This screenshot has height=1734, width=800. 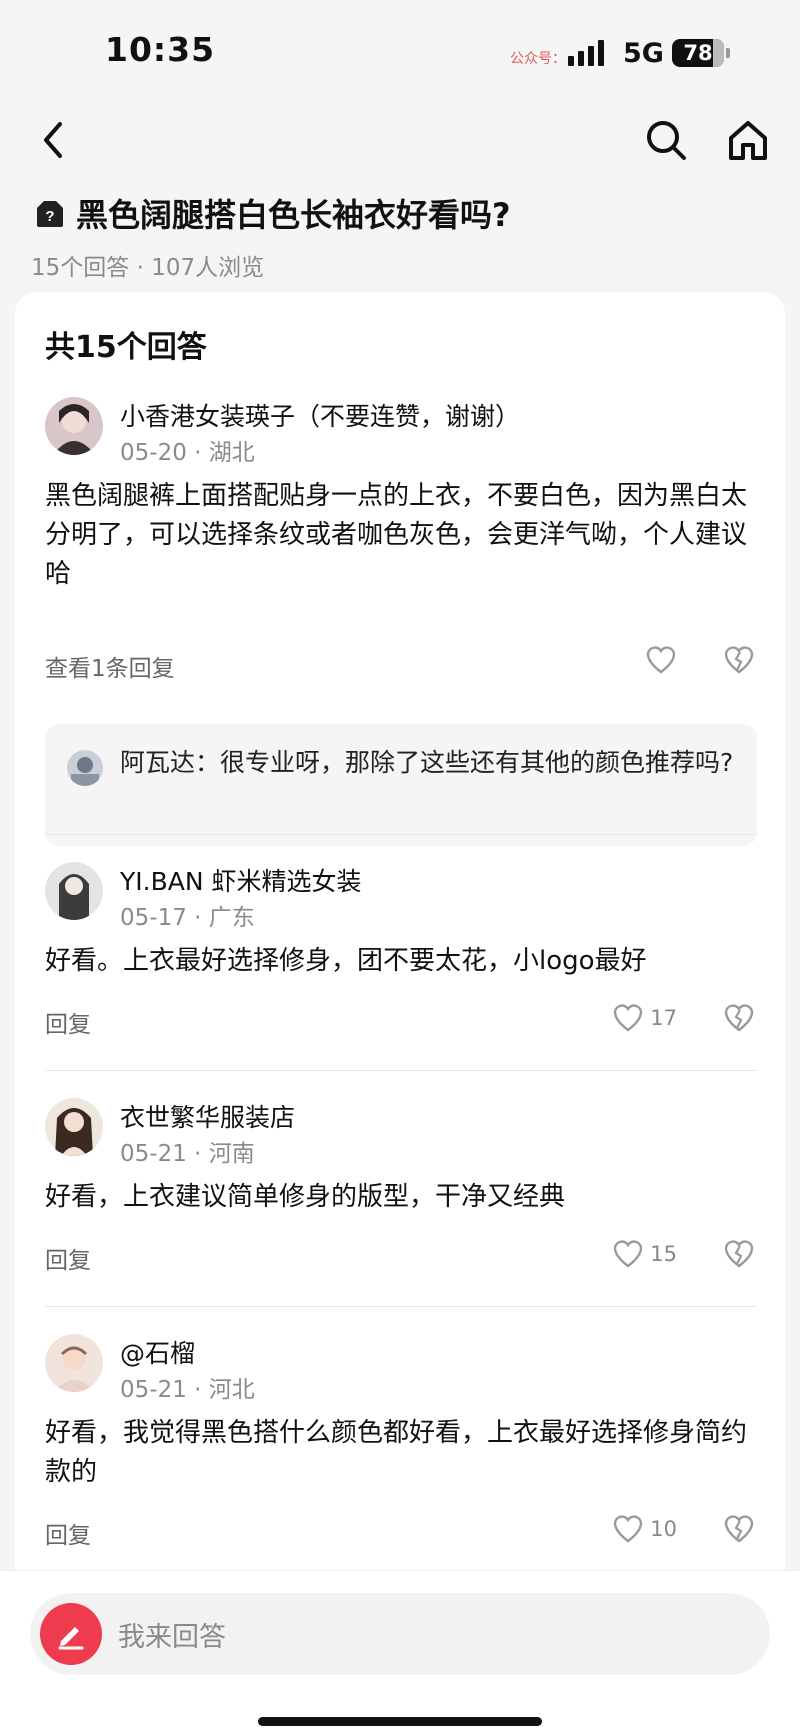 I want to click on answer-date-location: 05-21 · 河北, so click(x=187, y=1390).